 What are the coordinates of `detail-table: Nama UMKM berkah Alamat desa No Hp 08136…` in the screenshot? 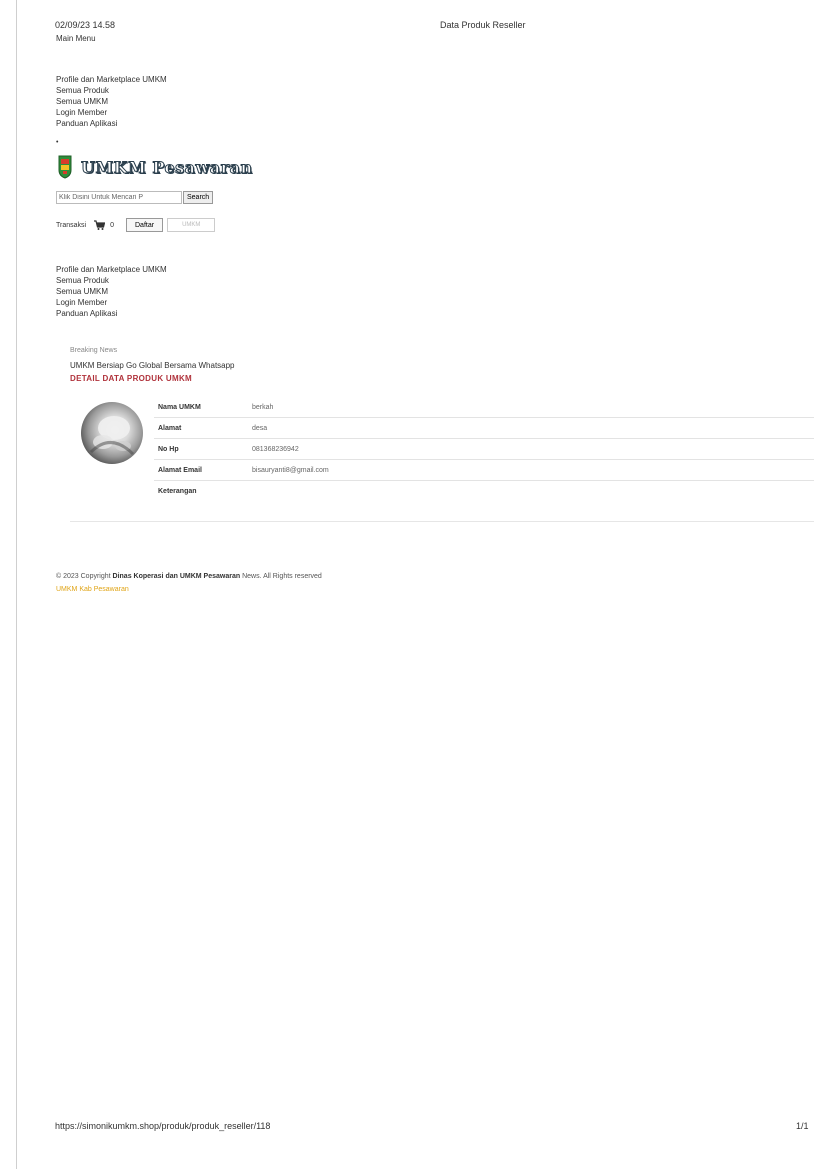 It's located at (484, 449).